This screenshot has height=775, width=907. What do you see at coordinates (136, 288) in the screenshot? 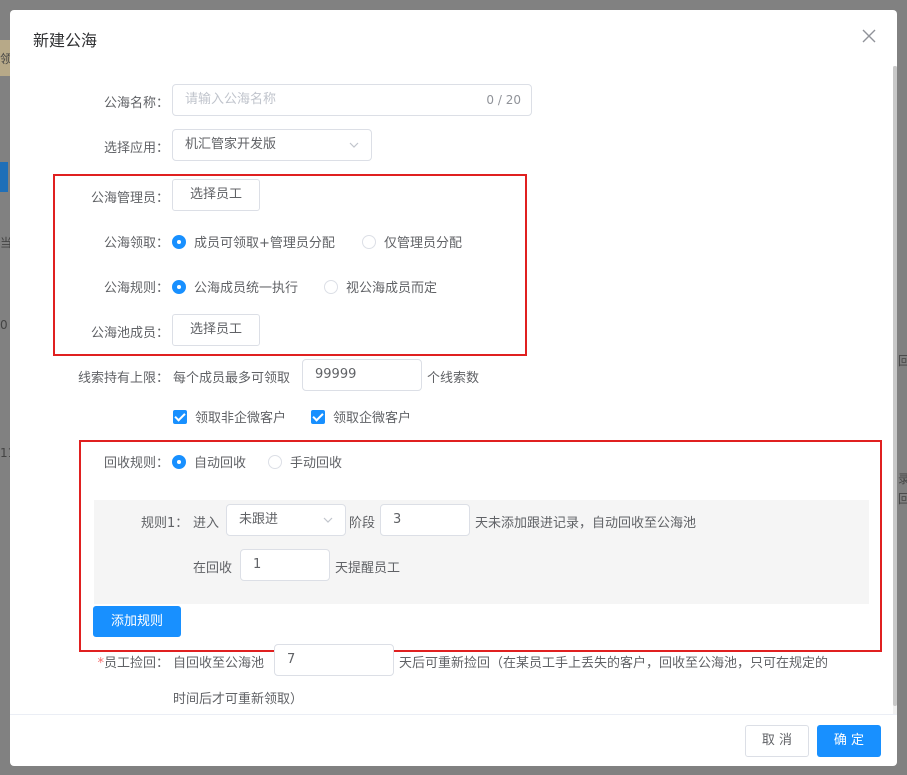
I see `pool-rule-label: 公海规则：` at bounding box center [136, 288].